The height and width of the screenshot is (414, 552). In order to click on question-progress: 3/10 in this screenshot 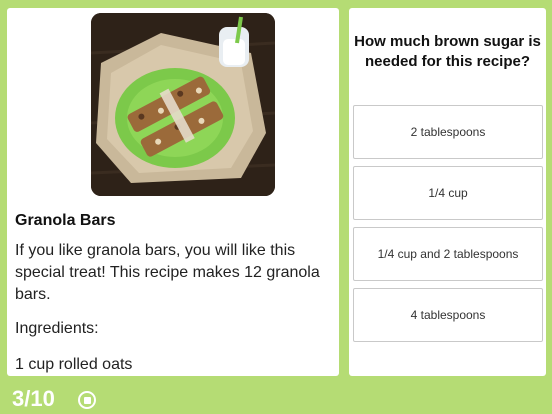, I will do `click(33, 398)`.